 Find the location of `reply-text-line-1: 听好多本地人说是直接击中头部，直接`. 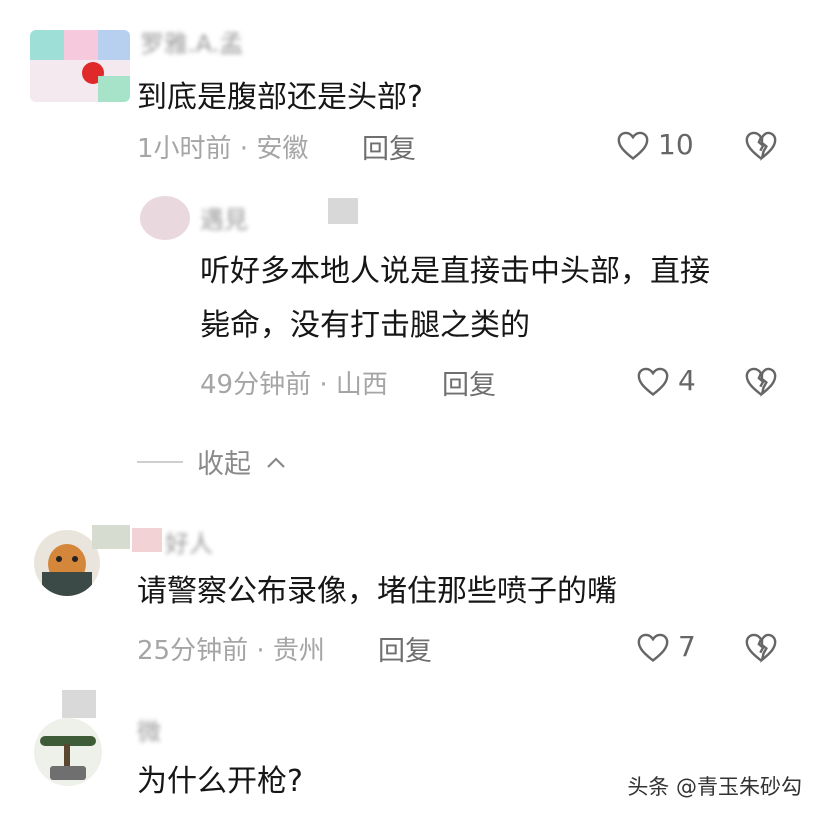

reply-text-line-1: 听好多本地人说是直接击中头部，直接 is located at coordinates (455, 271).